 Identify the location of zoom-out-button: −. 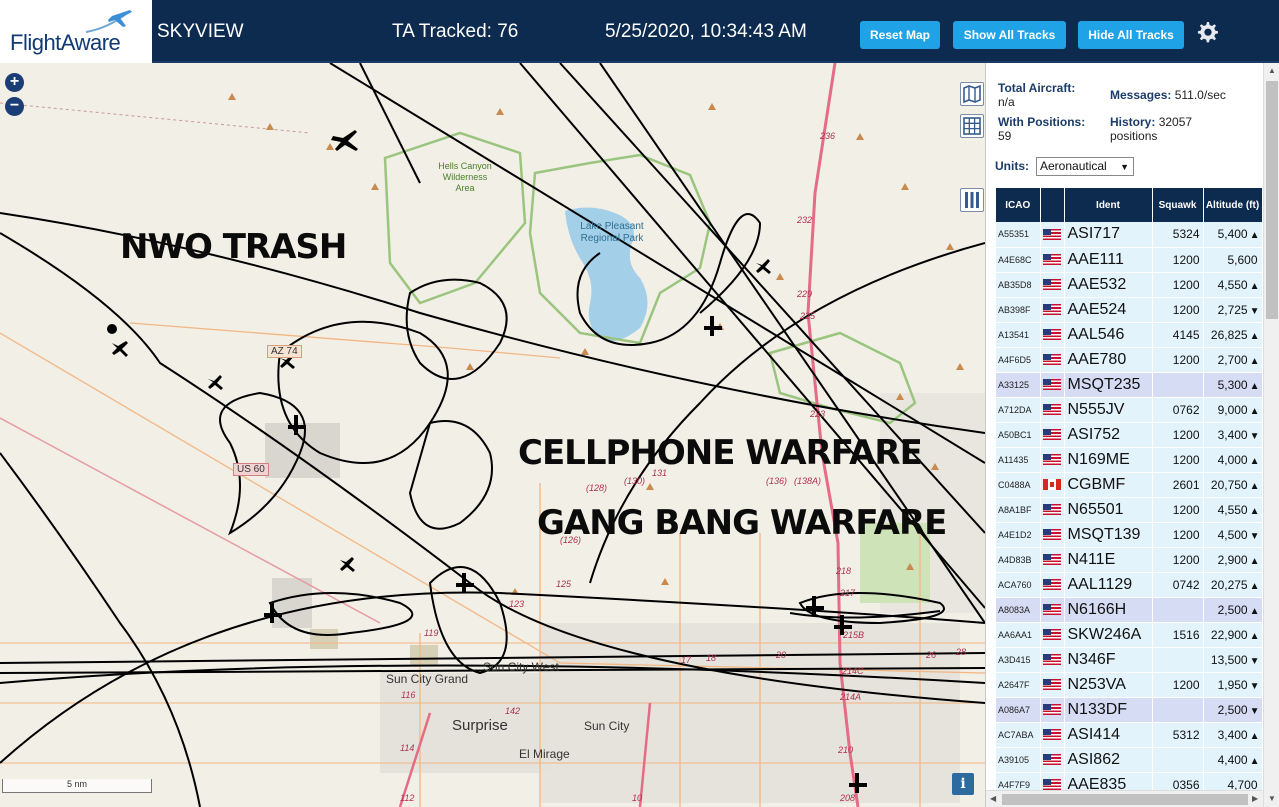
(14, 106).